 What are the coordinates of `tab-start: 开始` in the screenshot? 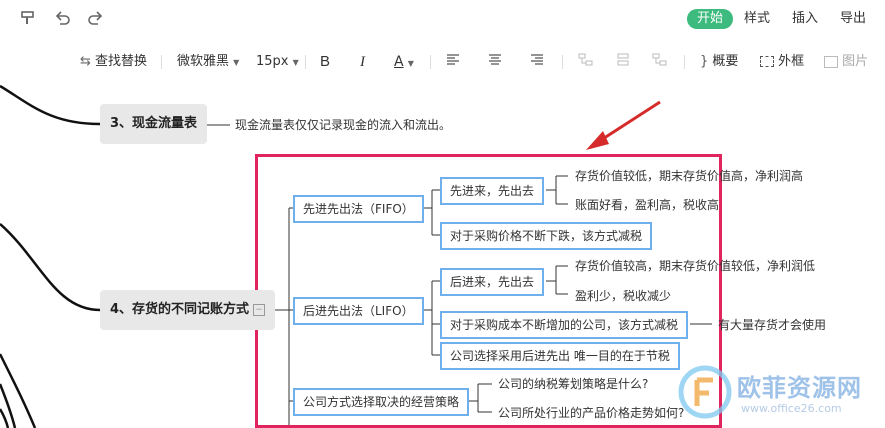 It's located at (710, 19).